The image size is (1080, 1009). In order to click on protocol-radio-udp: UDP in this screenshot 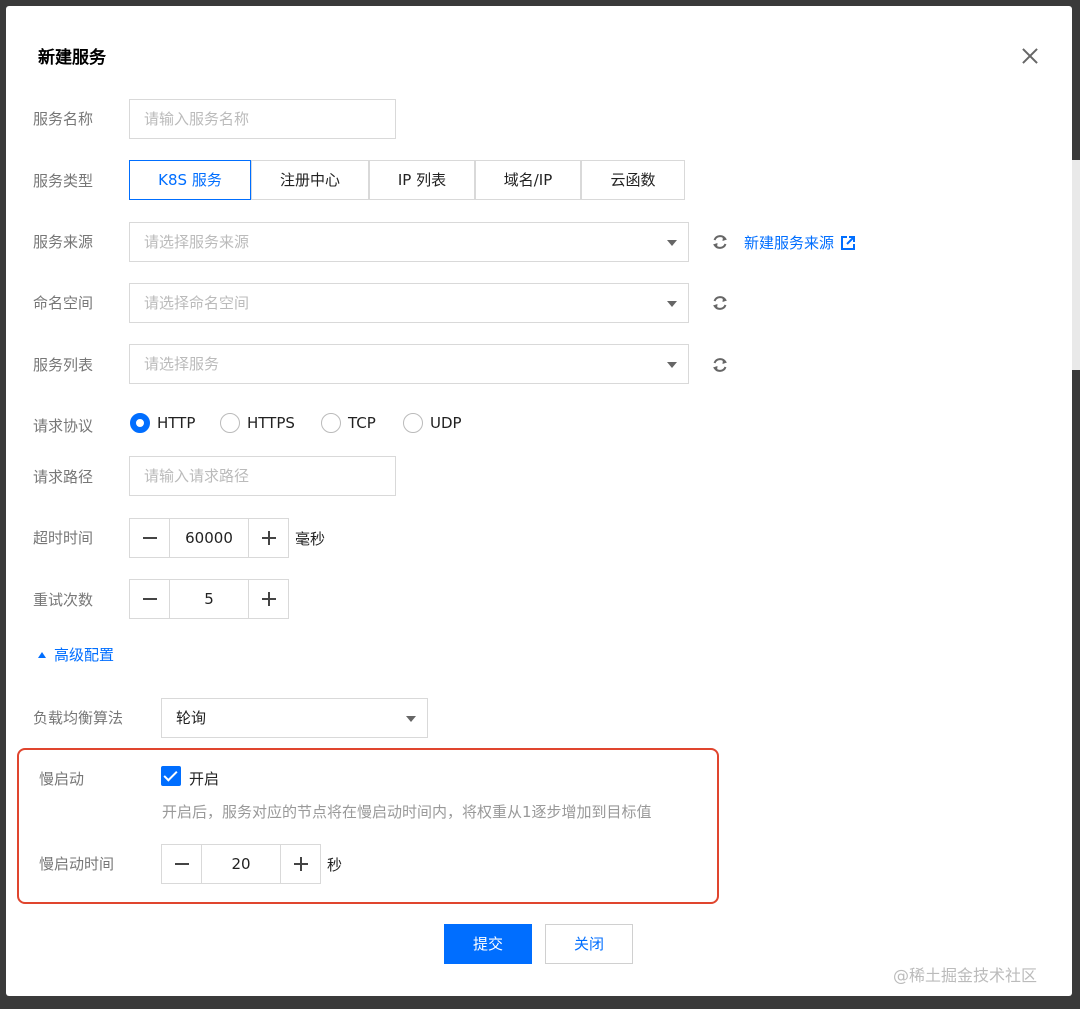, I will do `click(432, 423)`.